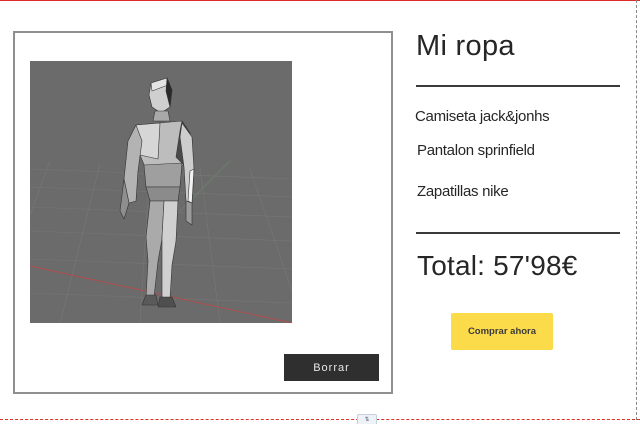 This screenshot has width=640, height=424. I want to click on cart-item: Zapatillas nike, so click(463, 191).